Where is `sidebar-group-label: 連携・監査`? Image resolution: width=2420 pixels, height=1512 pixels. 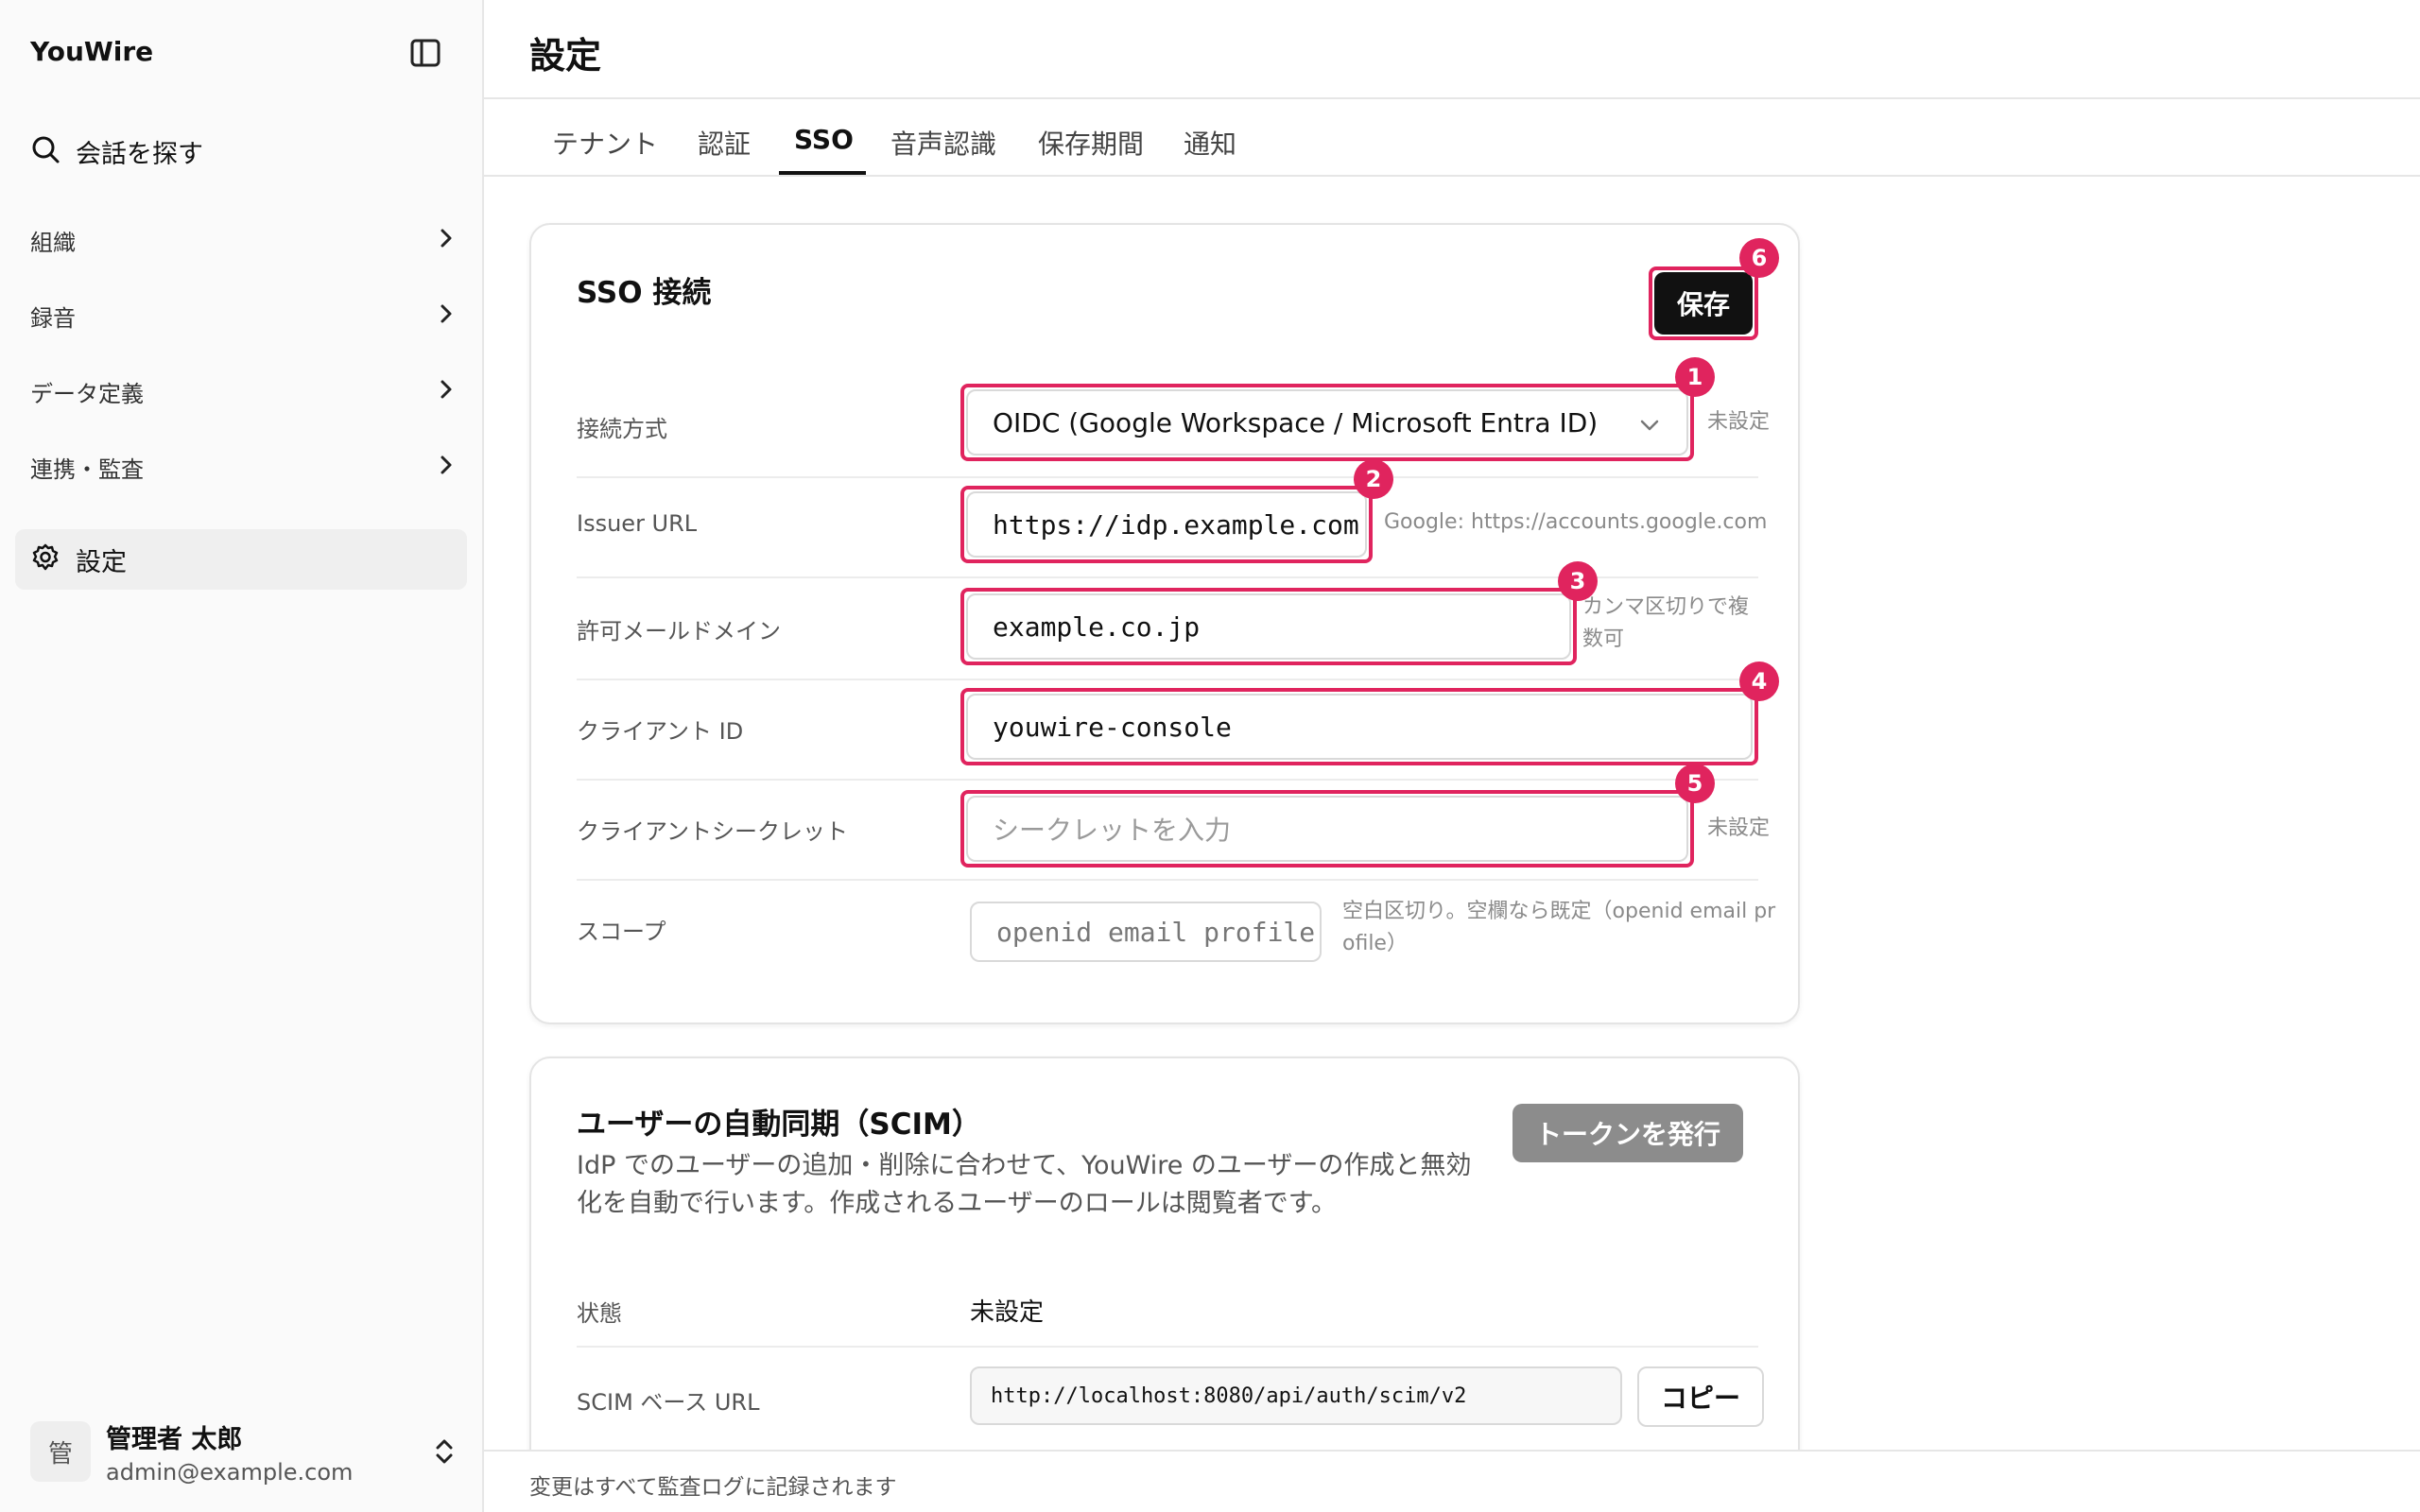
sidebar-group-label: 連携・監査 is located at coordinates (87, 469).